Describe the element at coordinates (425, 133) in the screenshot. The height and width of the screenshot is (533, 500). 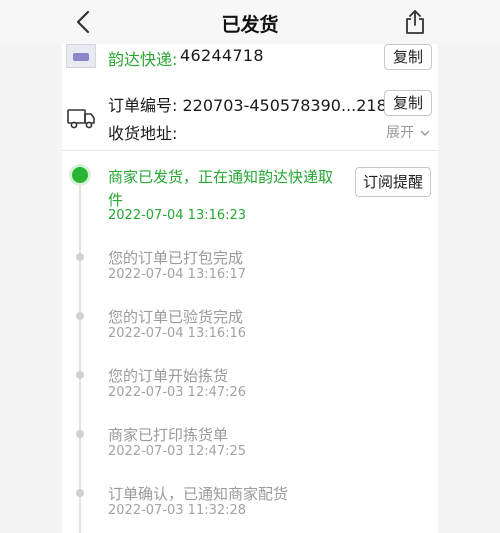
I see `chevron-down-icon` at that location.